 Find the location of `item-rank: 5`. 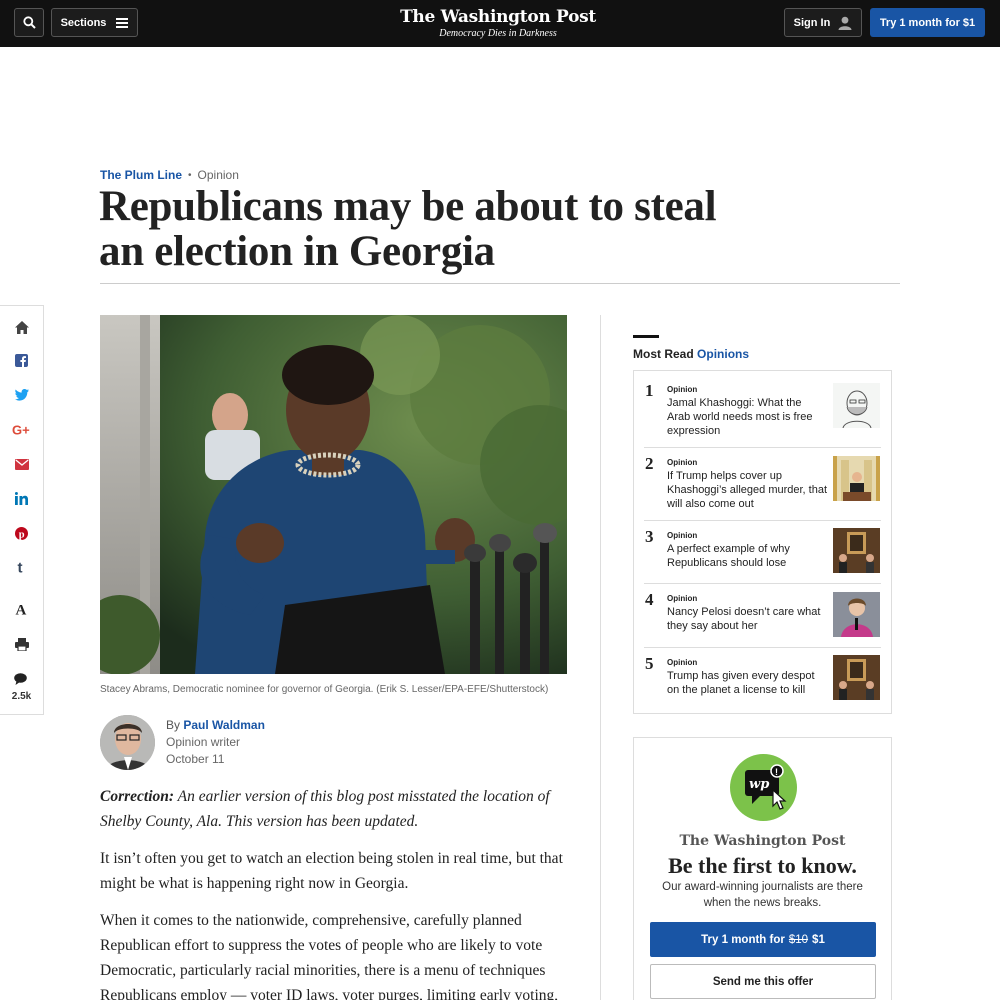

item-rank: 5 is located at coordinates (649, 663).